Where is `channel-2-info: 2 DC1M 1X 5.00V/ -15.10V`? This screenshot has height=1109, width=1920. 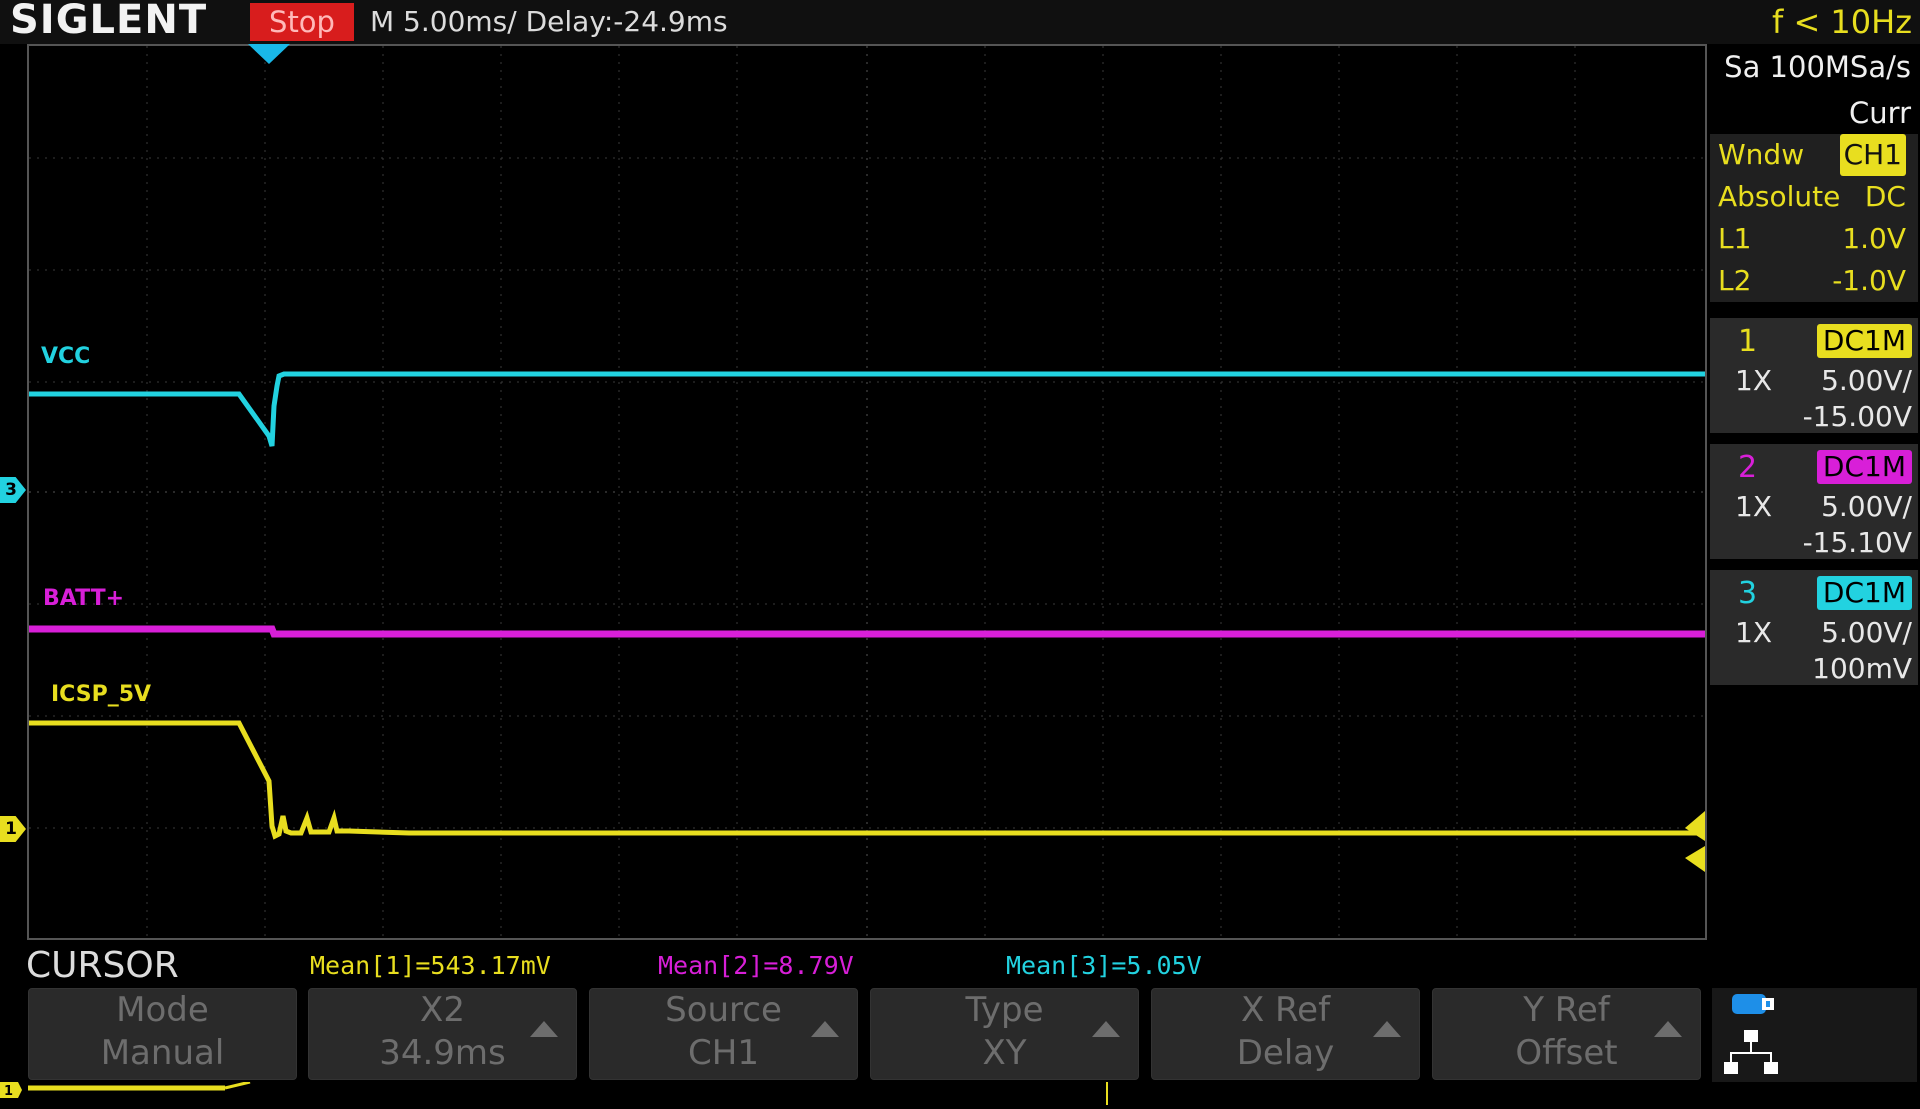
channel-2-info: 2 DC1M 1X 5.00V/ -15.10V is located at coordinates (1814, 501).